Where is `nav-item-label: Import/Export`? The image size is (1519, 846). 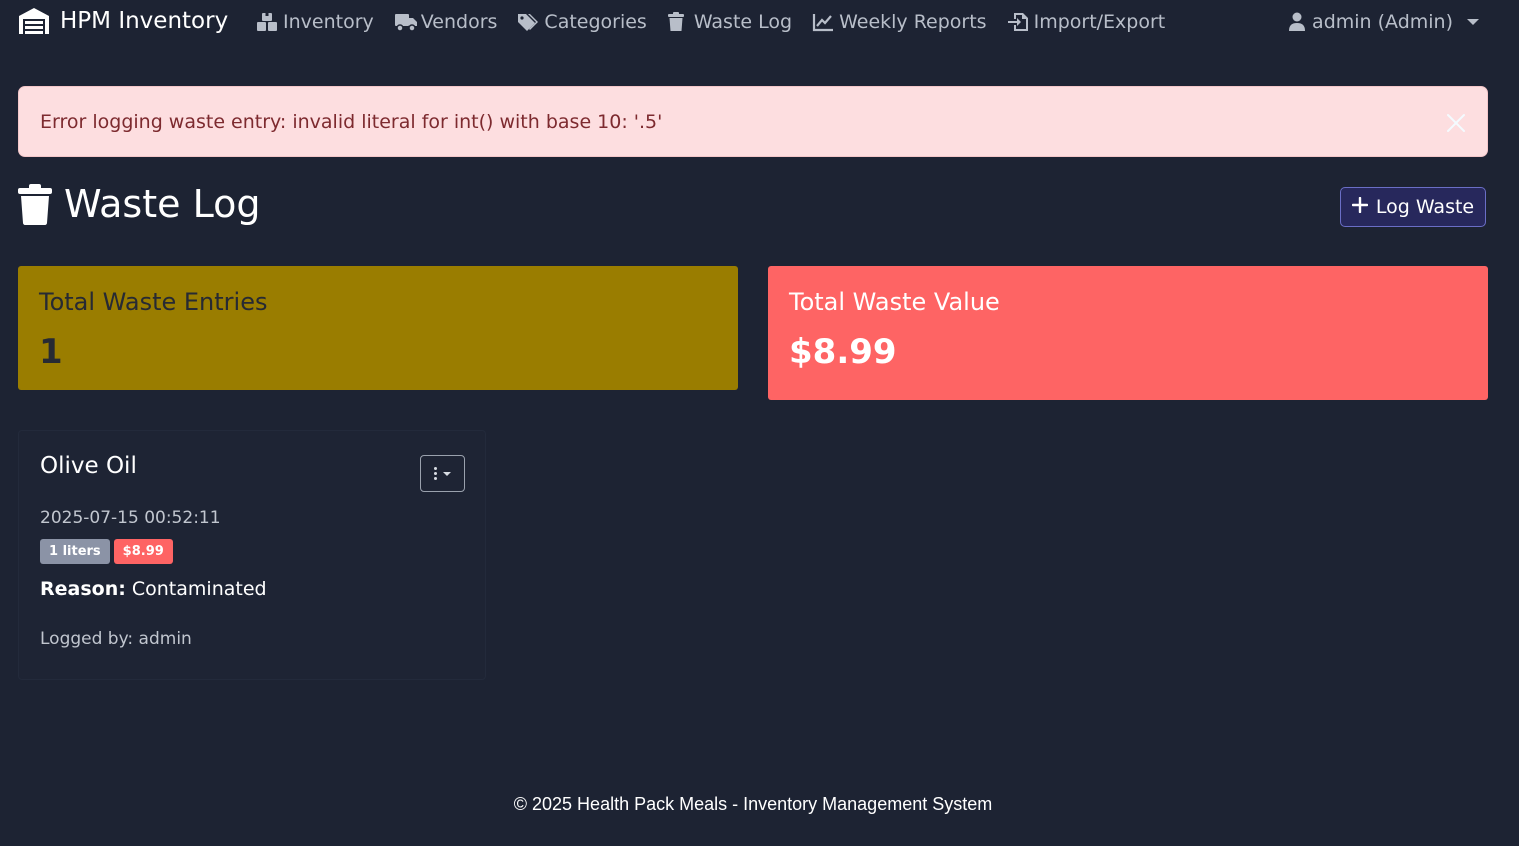
nav-item-label: Import/Export is located at coordinates (1099, 22).